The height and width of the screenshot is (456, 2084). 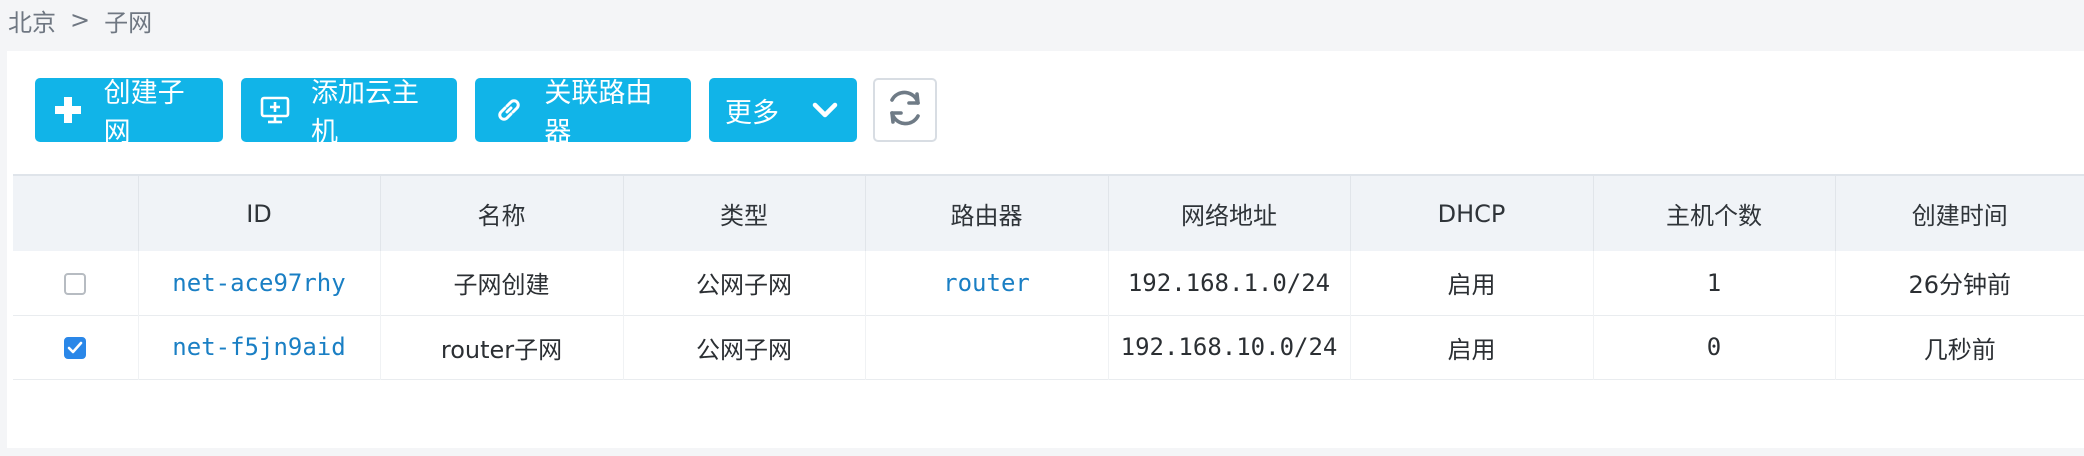 I want to click on refresh-icon, so click(x=905, y=110).